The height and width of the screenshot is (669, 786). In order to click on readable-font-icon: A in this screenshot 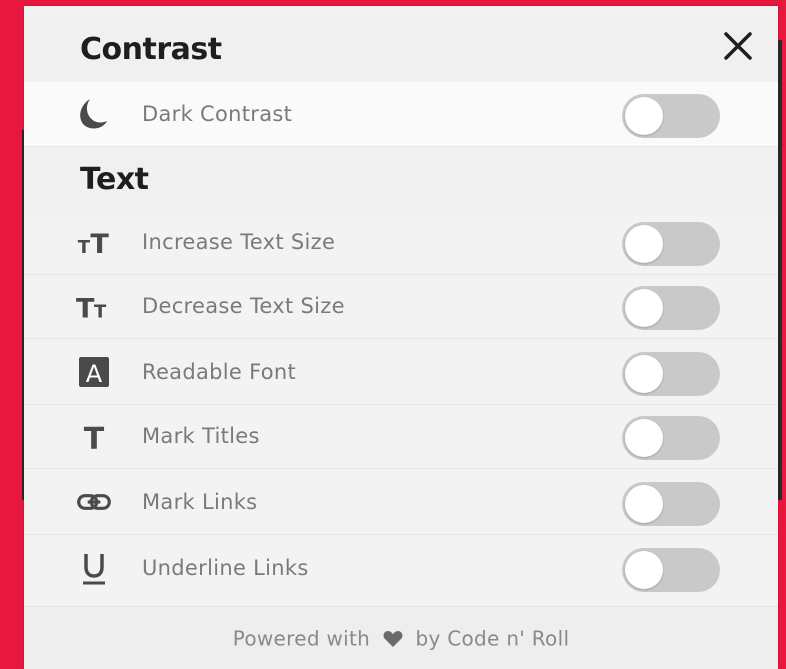, I will do `click(94, 372)`.